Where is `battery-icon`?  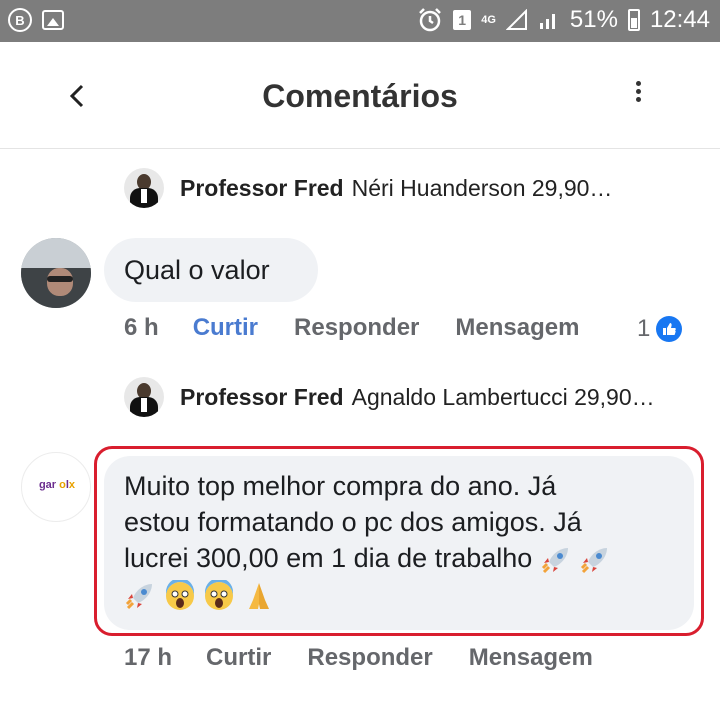
battery-icon is located at coordinates (633, 20).